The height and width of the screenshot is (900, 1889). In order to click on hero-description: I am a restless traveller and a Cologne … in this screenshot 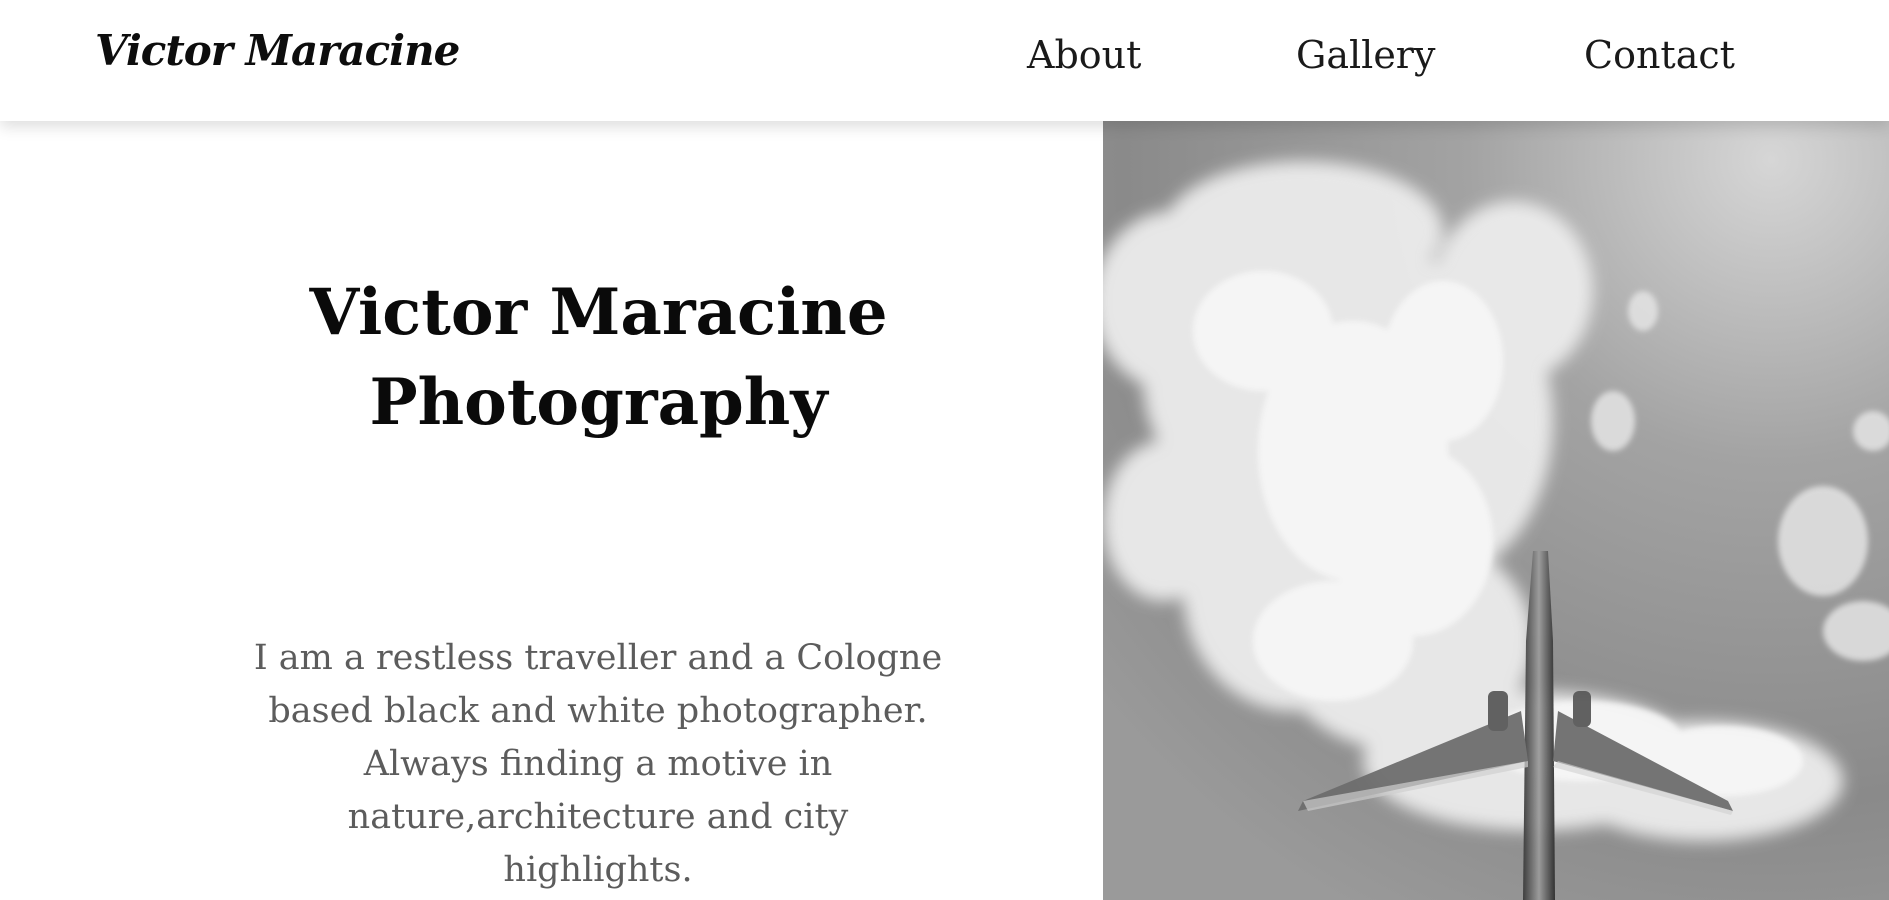, I will do `click(598, 764)`.